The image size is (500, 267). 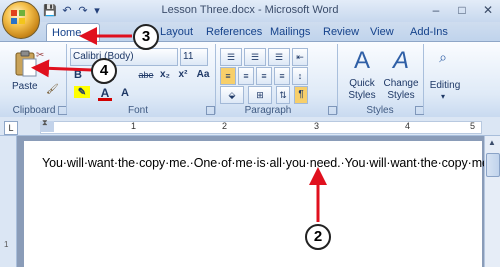 I want to click on office-logo-icon, so click(x=18, y=17).